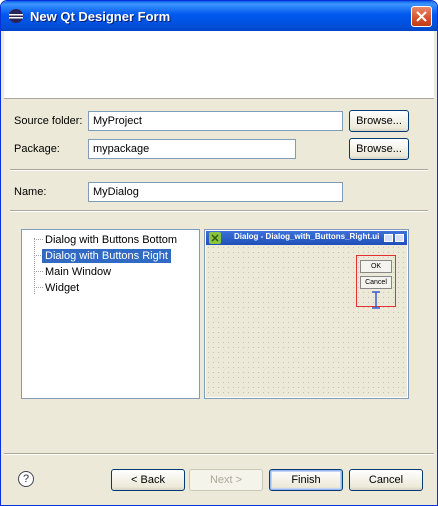 Image resolution: width=438 pixels, height=506 pixels. Describe the element at coordinates (219, 65) in the screenshot. I see `wizard-banner` at that location.